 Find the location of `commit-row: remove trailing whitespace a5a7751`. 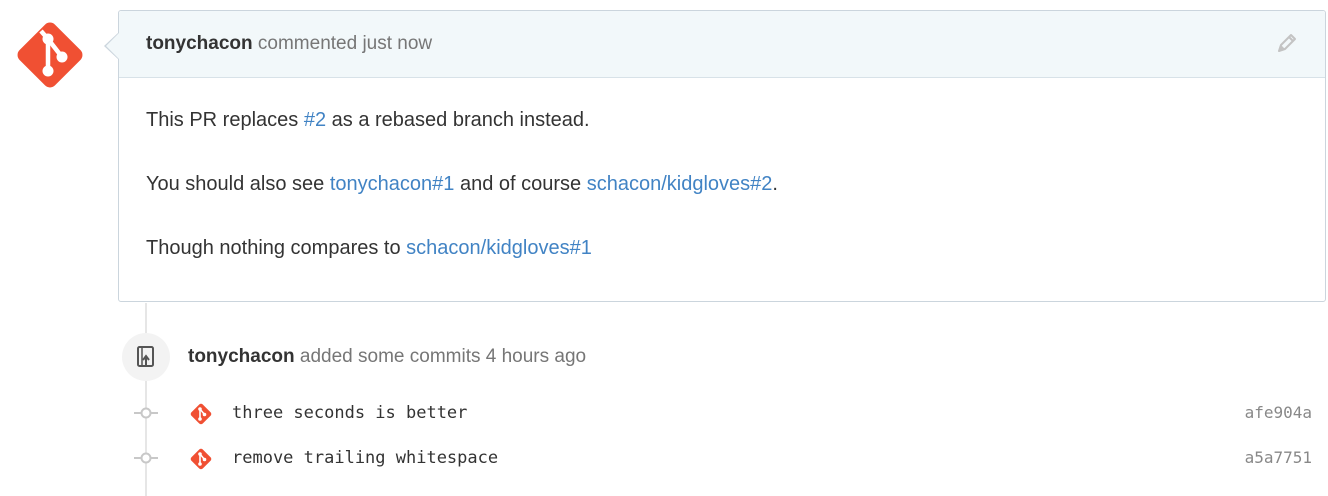

commit-row: remove trailing whitespace a5a7751 is located at coordinates (664, 458).